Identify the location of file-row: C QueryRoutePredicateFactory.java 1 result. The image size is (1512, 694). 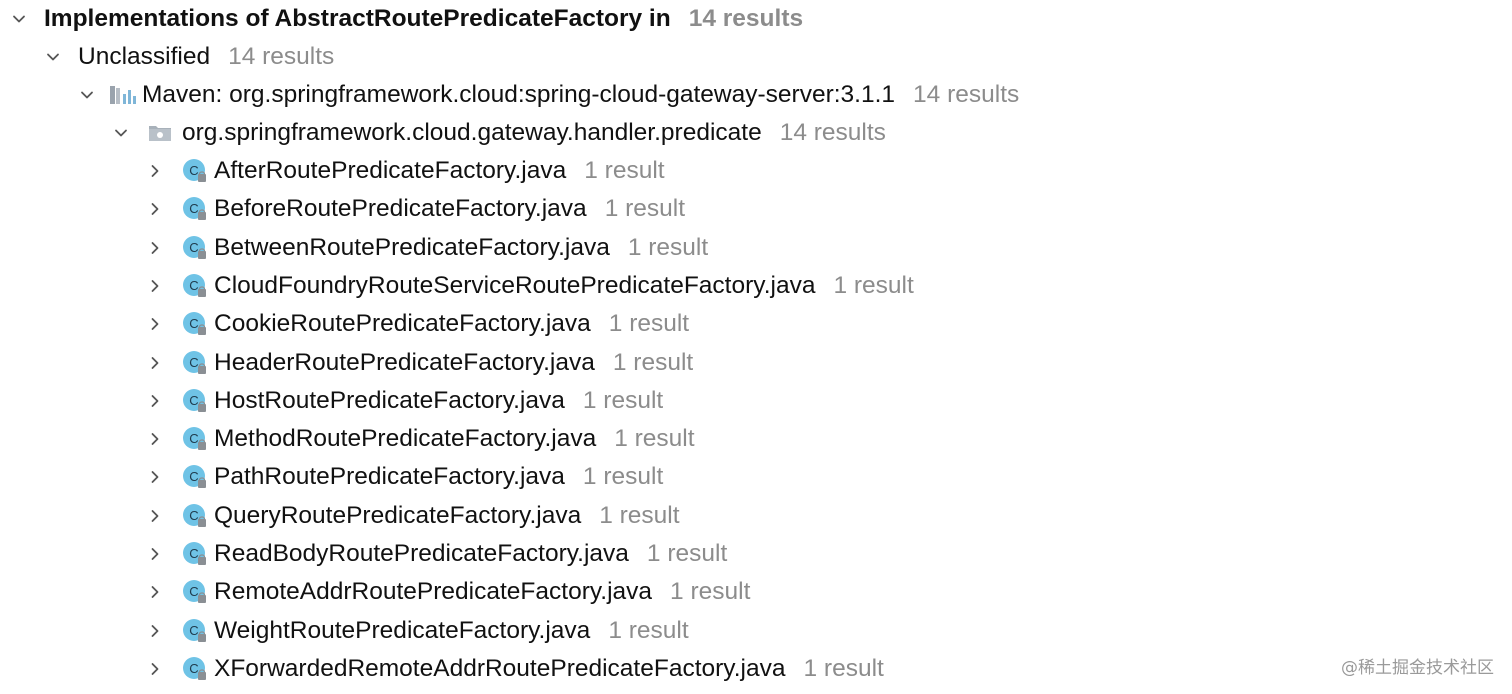
(340, 516).